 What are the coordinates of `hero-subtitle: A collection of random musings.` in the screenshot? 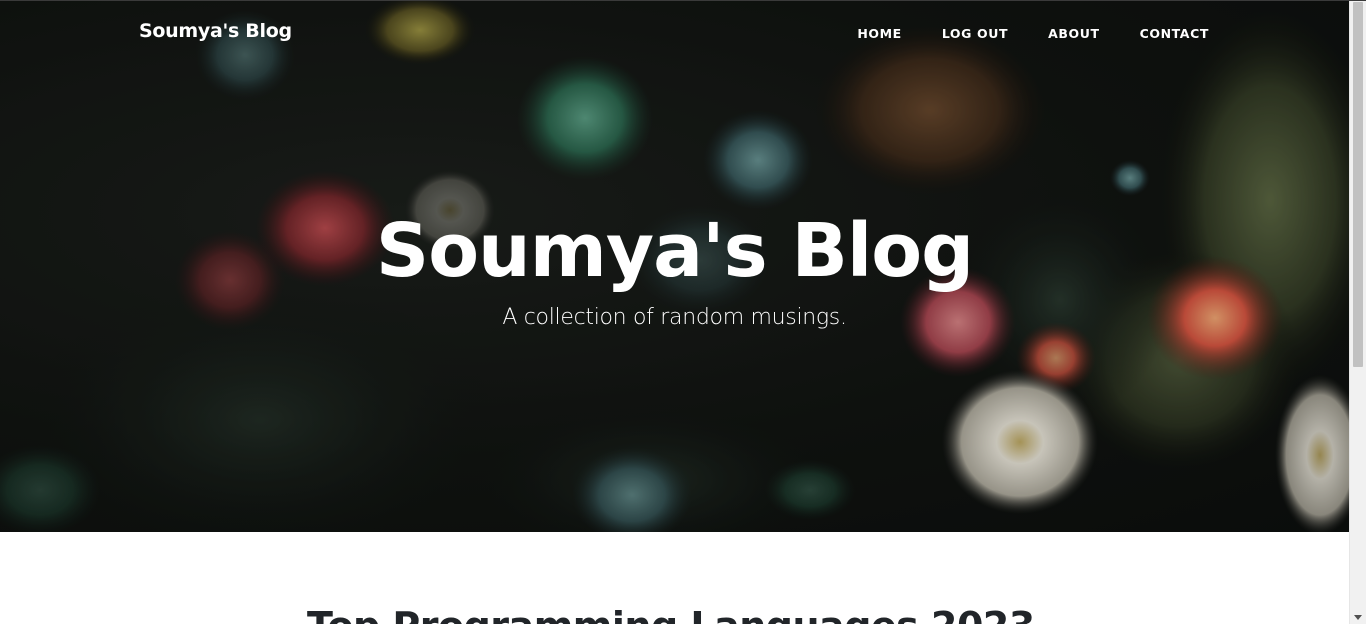 It's located at (674, 317).